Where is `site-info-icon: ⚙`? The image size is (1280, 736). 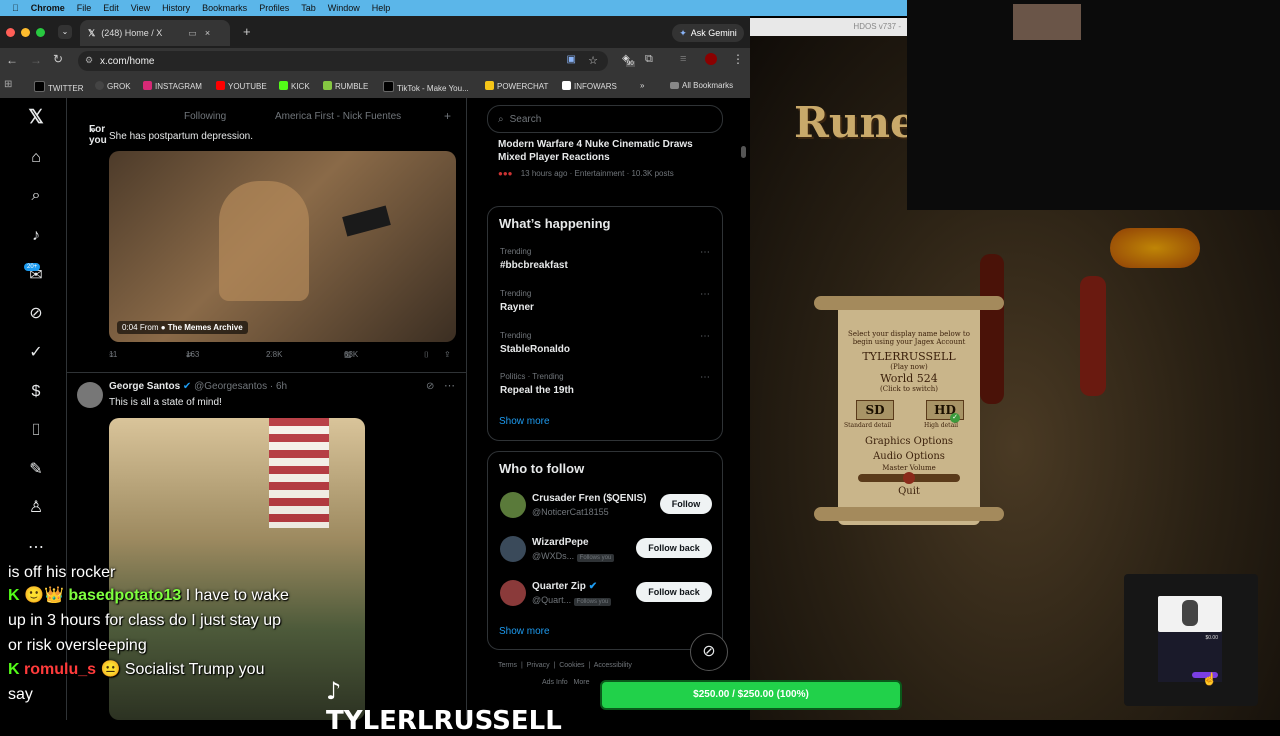
site-info-icon: ⚙ is located at coordinates (89, 60).